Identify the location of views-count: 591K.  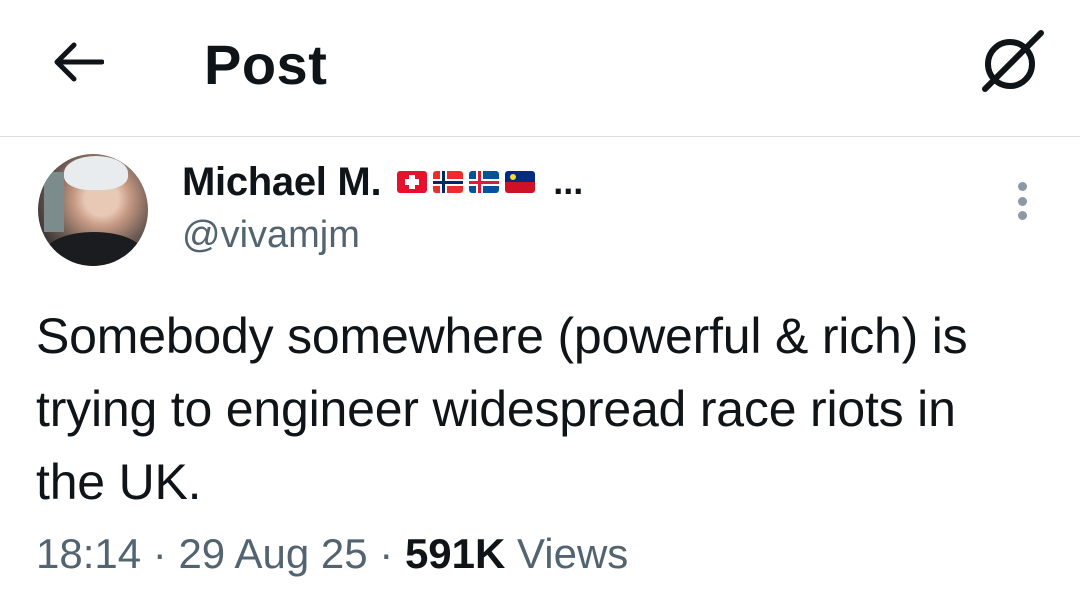
(455, 553).